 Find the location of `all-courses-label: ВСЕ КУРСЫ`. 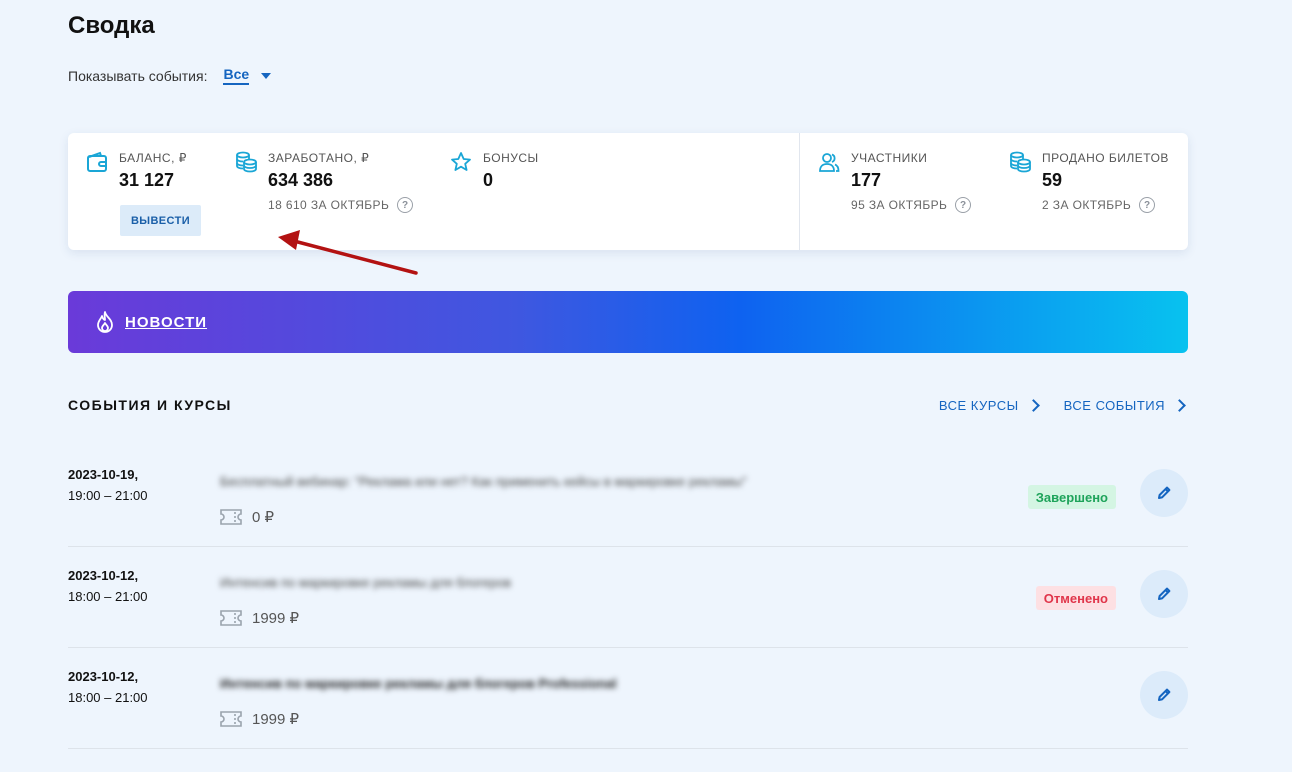

all-courses-label: ВСЕ КУРСЫ is located at coordinates (978, 405).